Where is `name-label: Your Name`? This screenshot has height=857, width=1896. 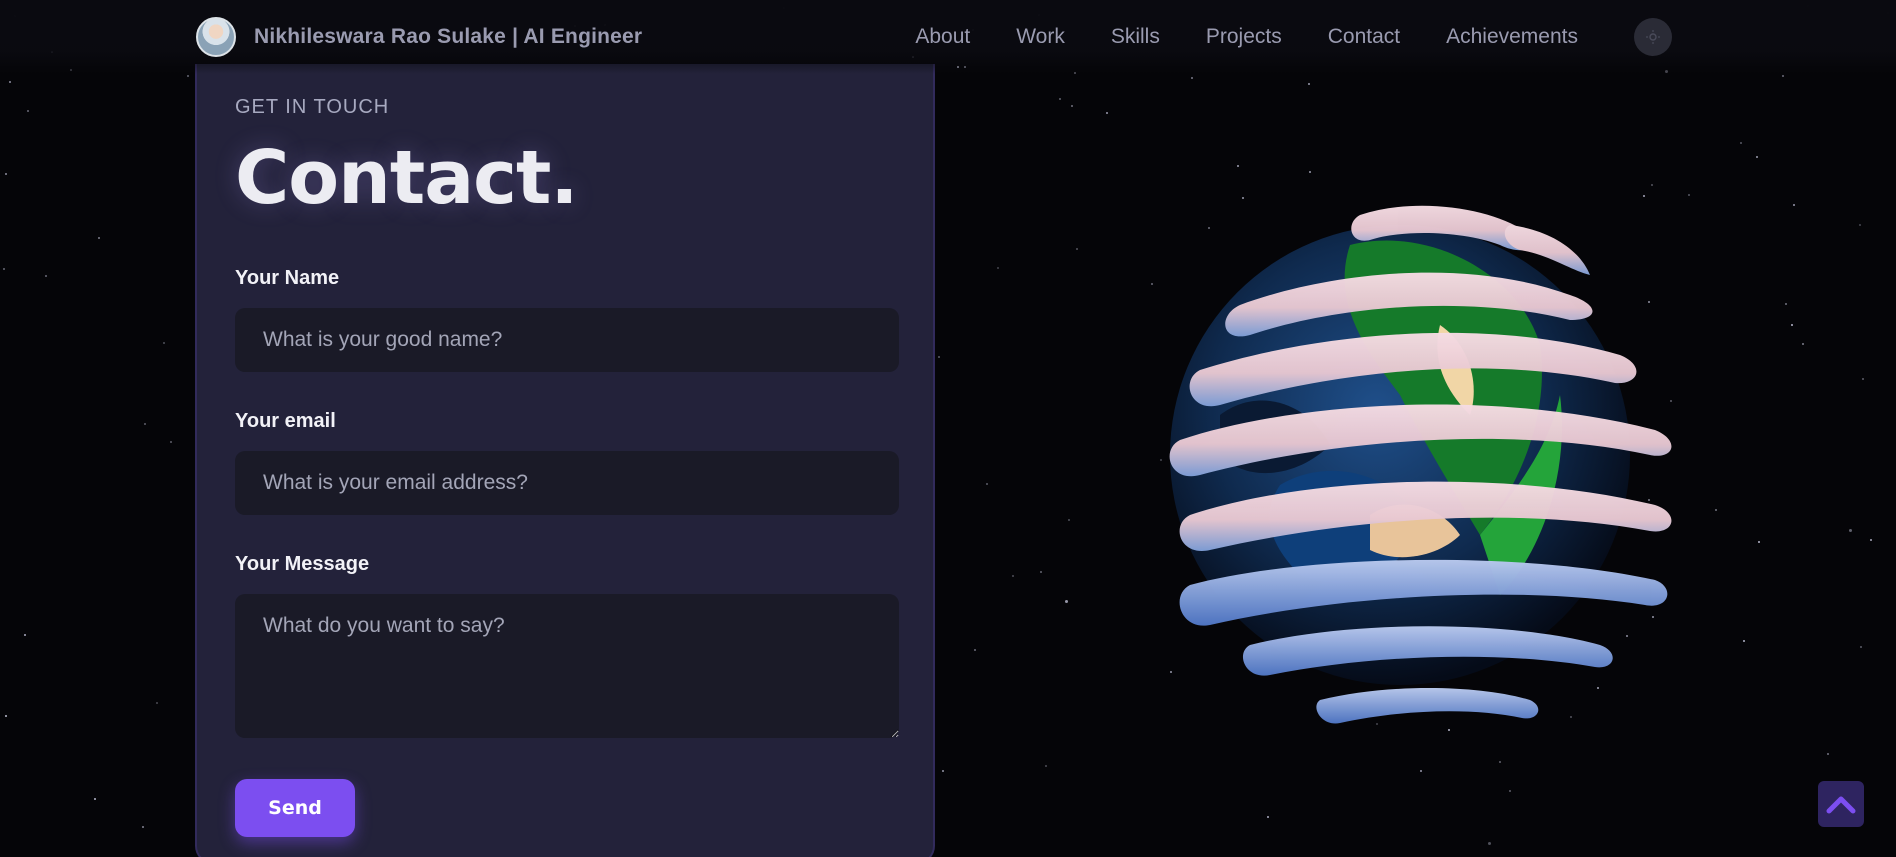 name-label: Your Name is located at coordinates (287, 278).